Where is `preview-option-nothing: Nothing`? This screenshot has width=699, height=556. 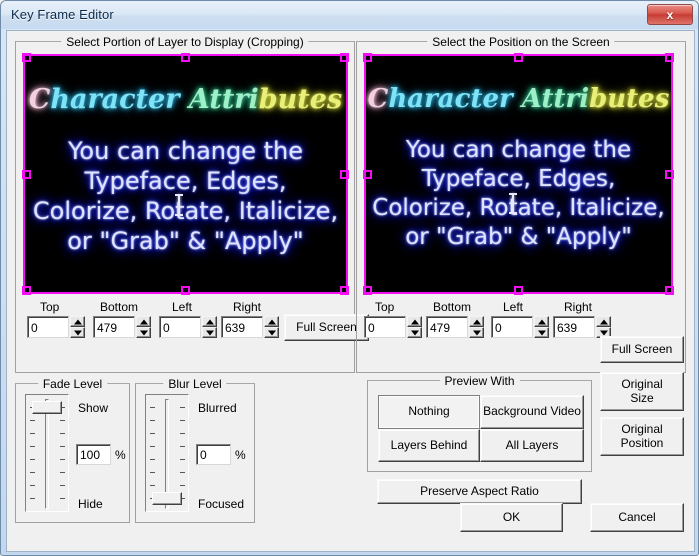
preview-option-nothing: Nothing is located at coordinates (429, 412).